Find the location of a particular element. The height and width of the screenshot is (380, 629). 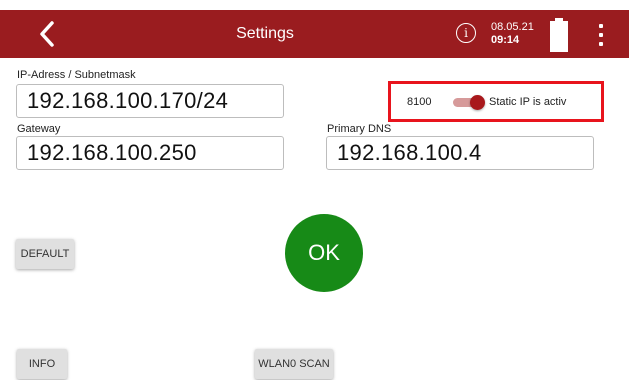

gateway-label: Gateway is located at coordinates (39, 129).